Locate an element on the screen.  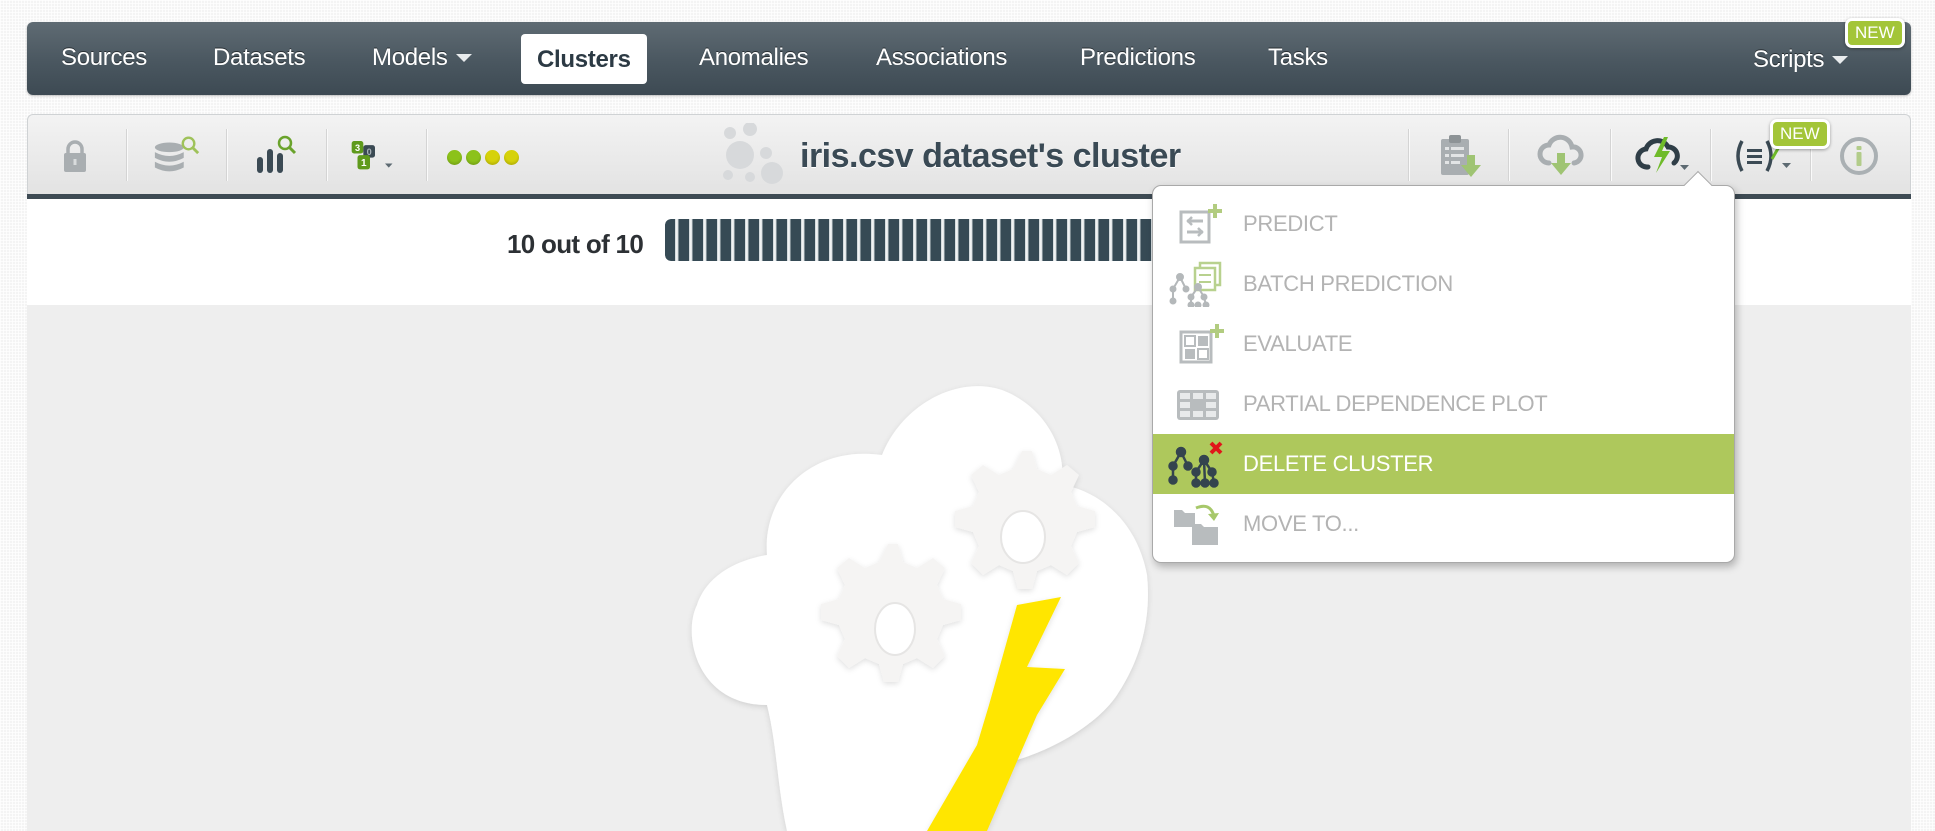
menu-item-predict: PREDICT is located at coordinates (1443, 224).